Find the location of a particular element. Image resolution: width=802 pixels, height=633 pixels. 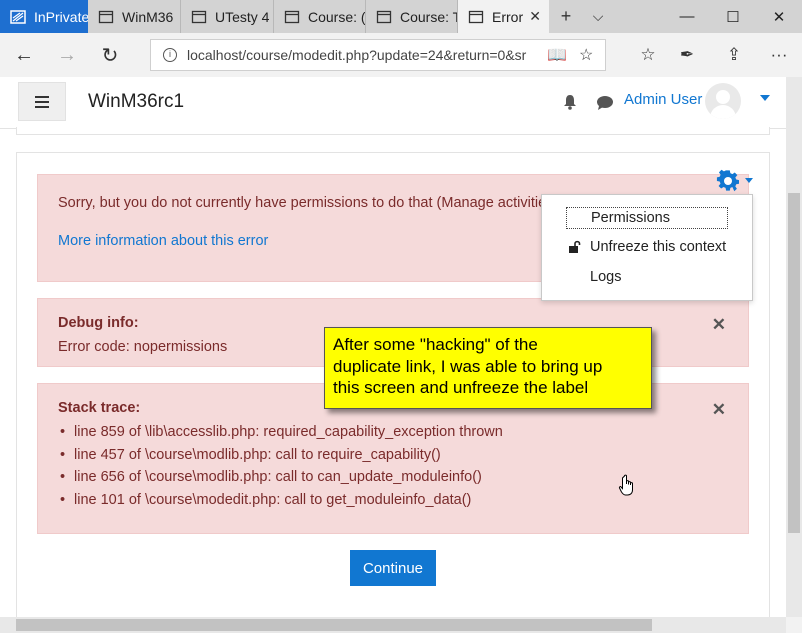

favorite-star-icon: ☆ is located at coordinates (586, 55).